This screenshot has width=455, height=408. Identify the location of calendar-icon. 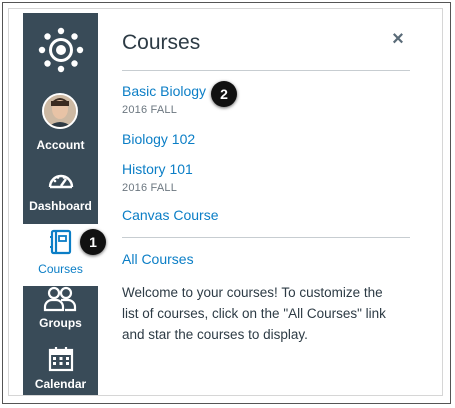
(61, 359).